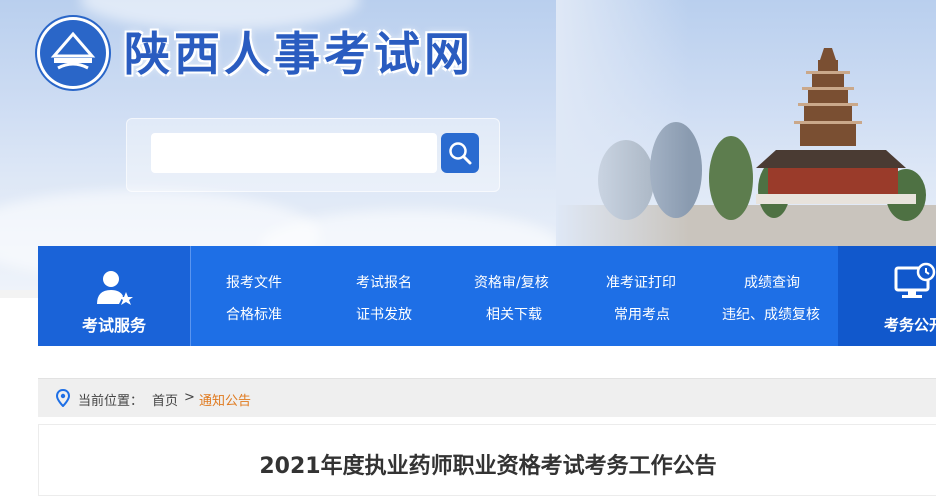 The height and width of the screenshot is (496, 936). Describe the element at coordinates (487, 397) in the screenshot. I see `breadcrumb: 当前位置： 首页 > 通知公告` at that location.